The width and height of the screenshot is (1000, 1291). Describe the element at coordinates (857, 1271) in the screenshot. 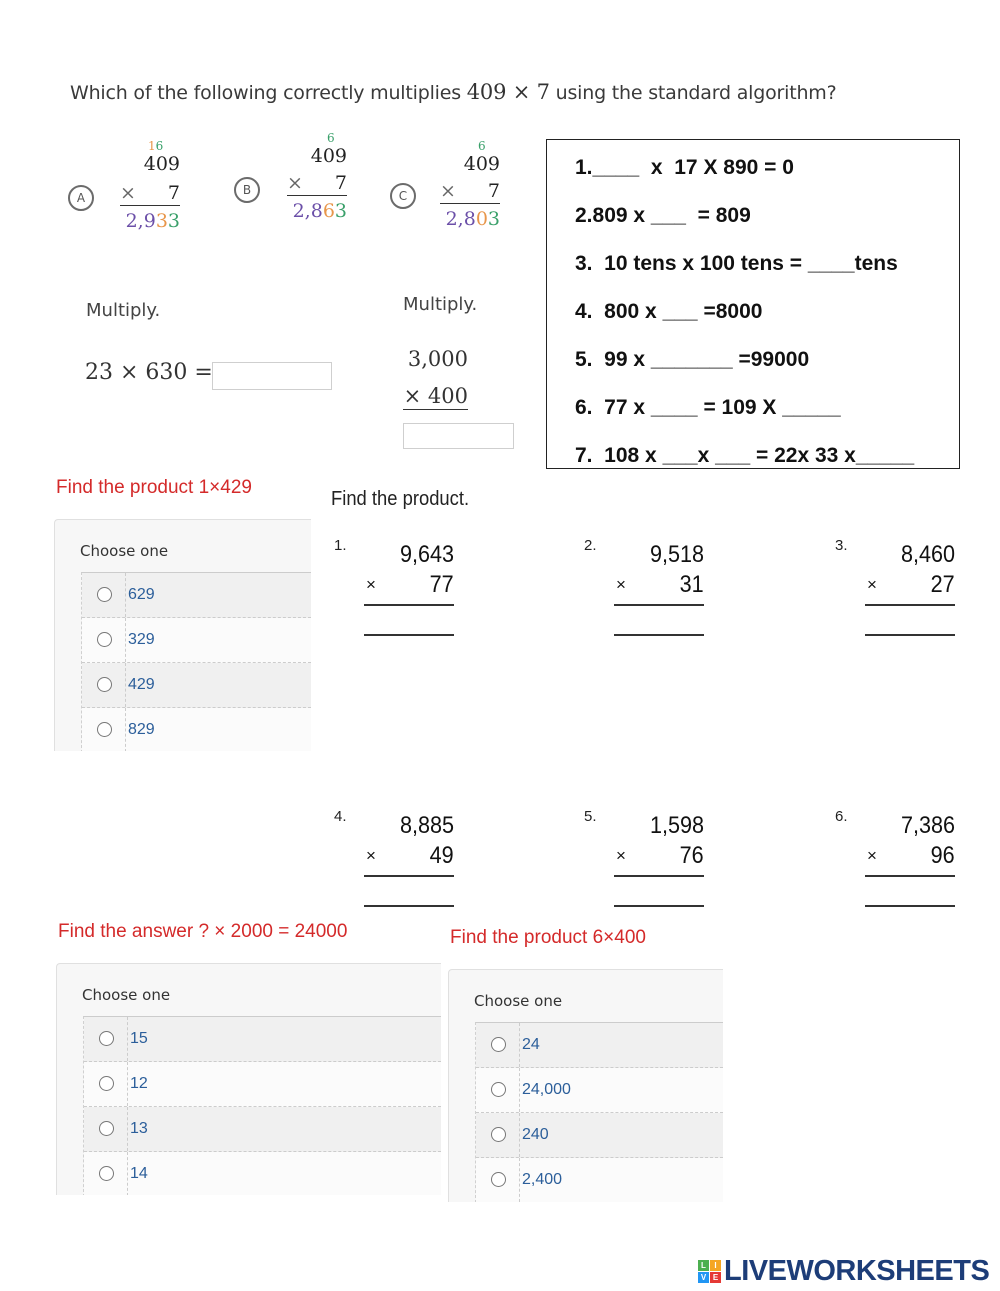

I see `logo-wordmark: LIVEWORKSHEETS` at that location.